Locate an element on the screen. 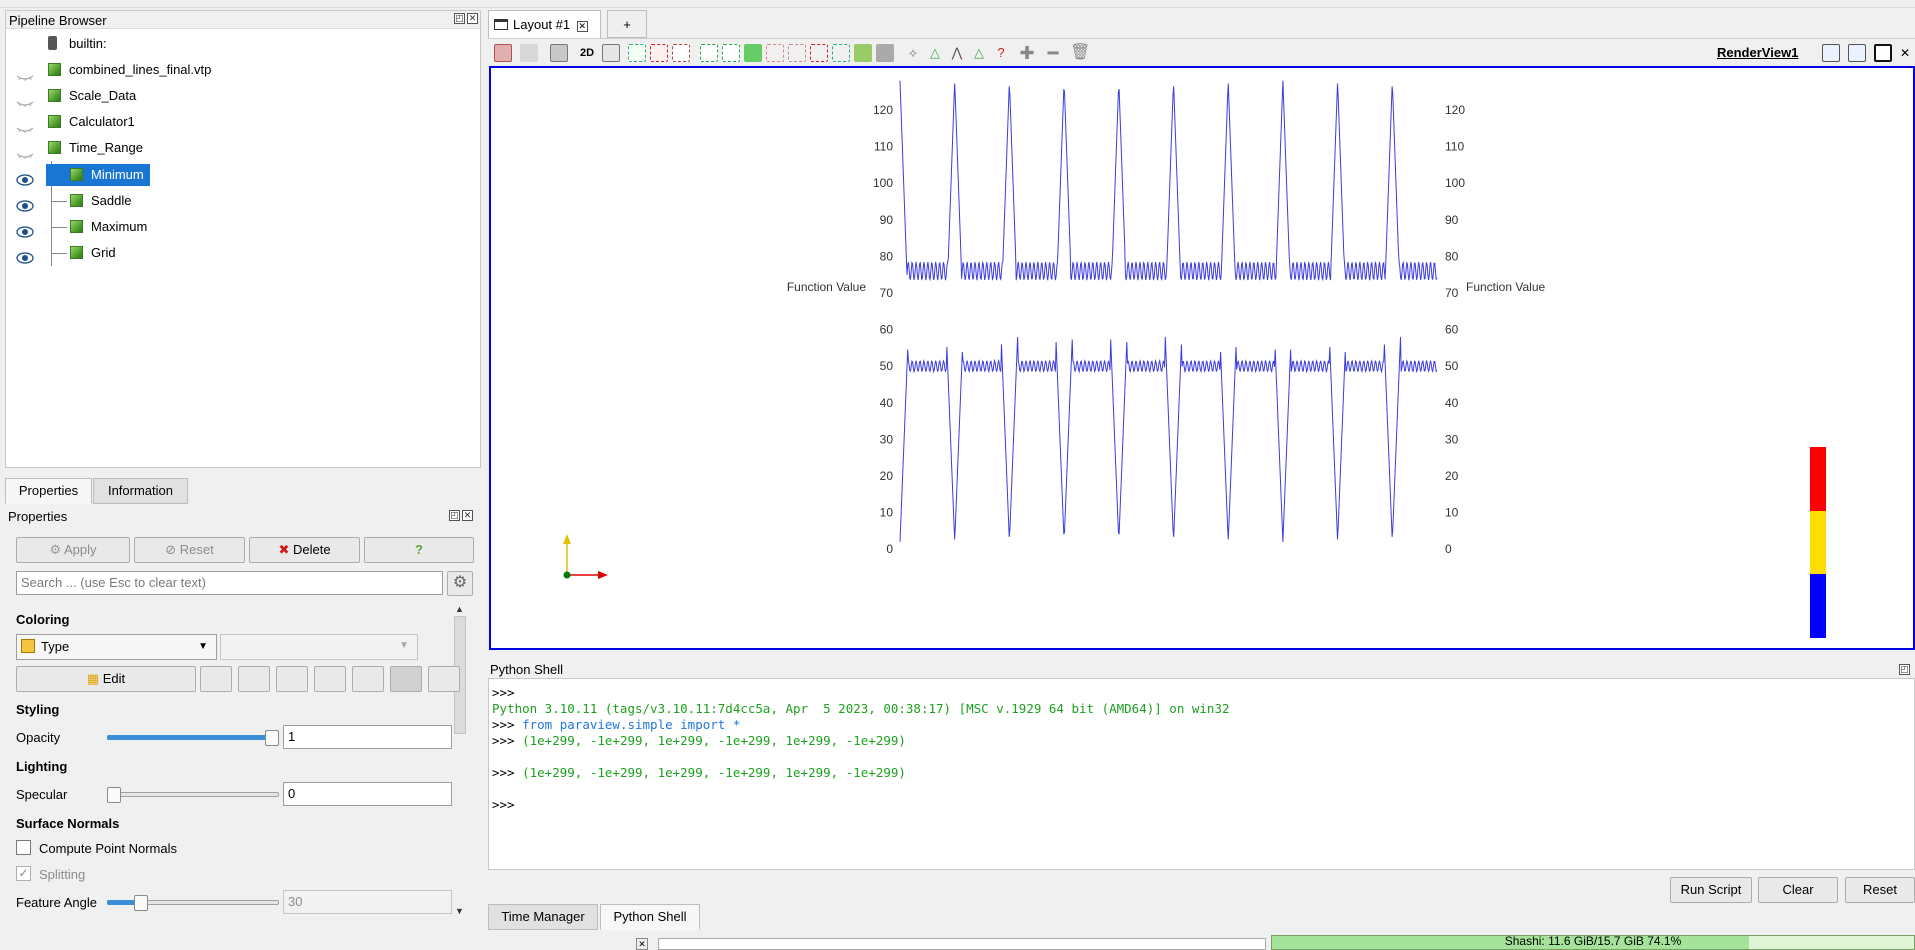 This screenshot has height=950, width=1915. add-selection-icon: ✚ is located at coordinates (1027, 53).